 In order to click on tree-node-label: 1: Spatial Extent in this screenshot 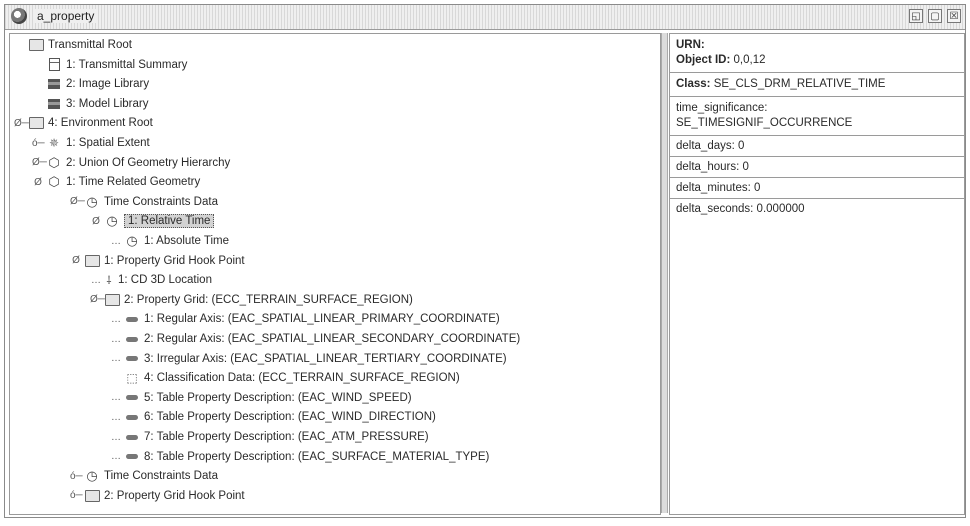, I will do `click(108, 143)`.